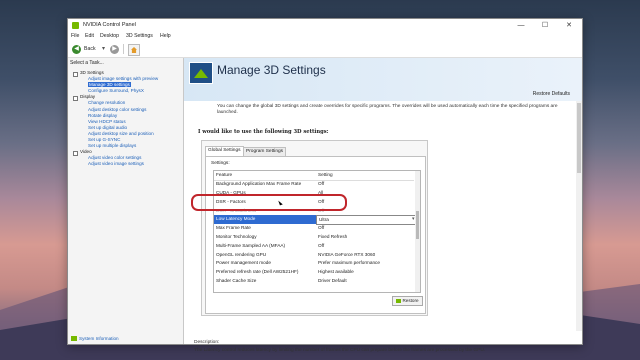 The height and width of the screenshot is (360, 640). Describe the element at coordinates (75, 25) in the screenshot. I see `nvidia-logo-icon` at that location.